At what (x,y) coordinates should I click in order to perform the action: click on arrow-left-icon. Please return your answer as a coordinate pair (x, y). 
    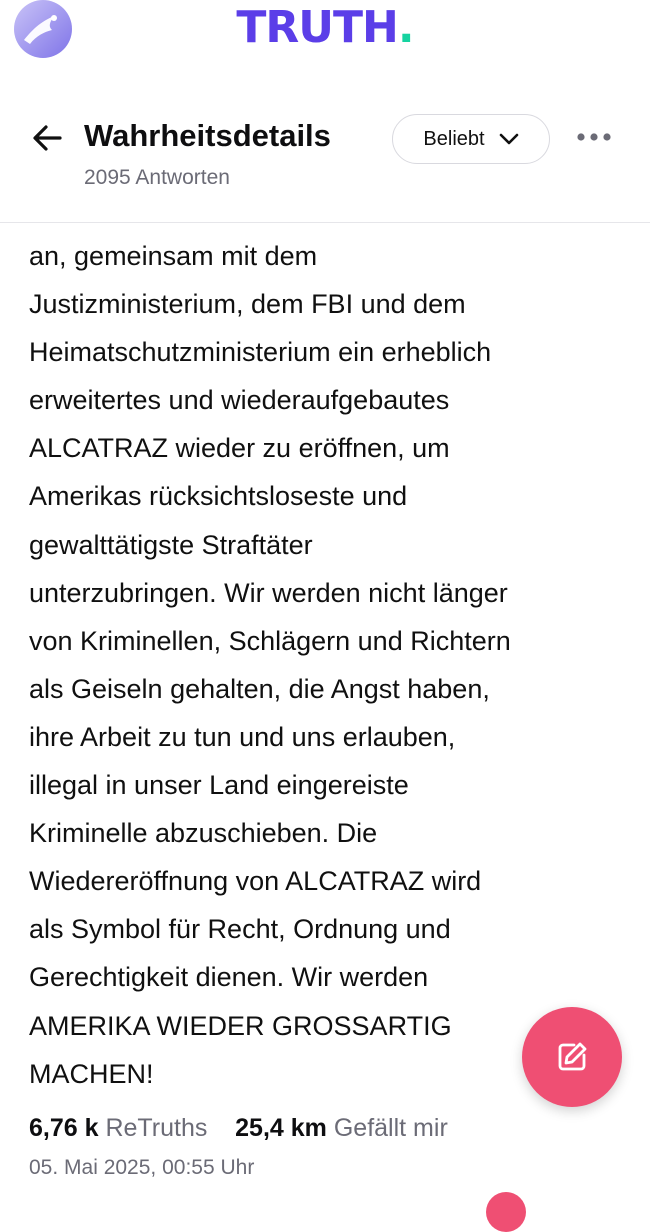
    Looking at the image, I should click on (48, 138).